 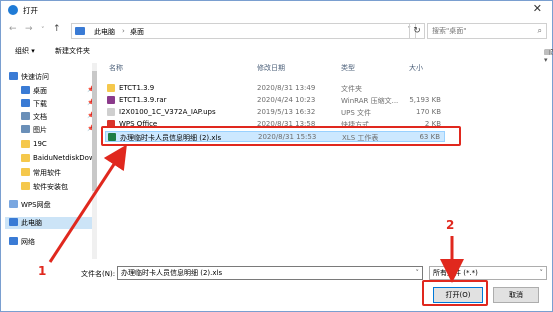 What do you see at coordinates (87, 203) in the screenshot?
I see `arrow-to-file` at bounding box center [87, 203].